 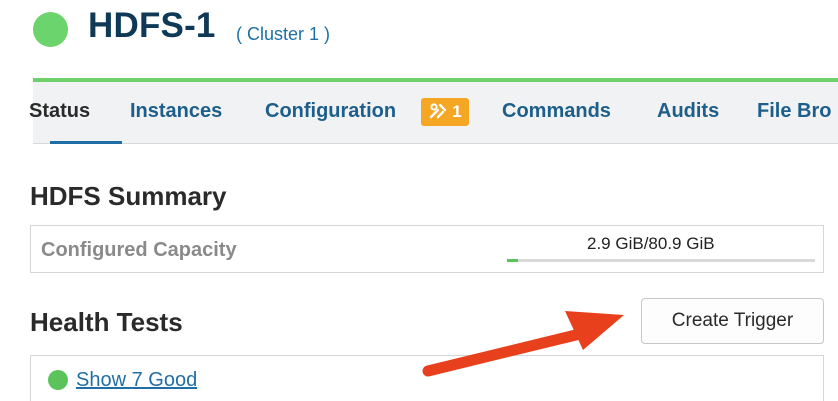 What do you see at coordinates (688, 111) in the screenshot?
I see `tab-audits: Audits` at bounding box center [688, 111].